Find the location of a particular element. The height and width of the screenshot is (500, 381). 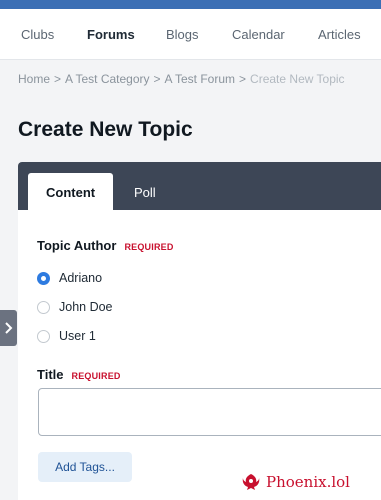

form-tabs: Content Poll is located at coordinates (199, 186).